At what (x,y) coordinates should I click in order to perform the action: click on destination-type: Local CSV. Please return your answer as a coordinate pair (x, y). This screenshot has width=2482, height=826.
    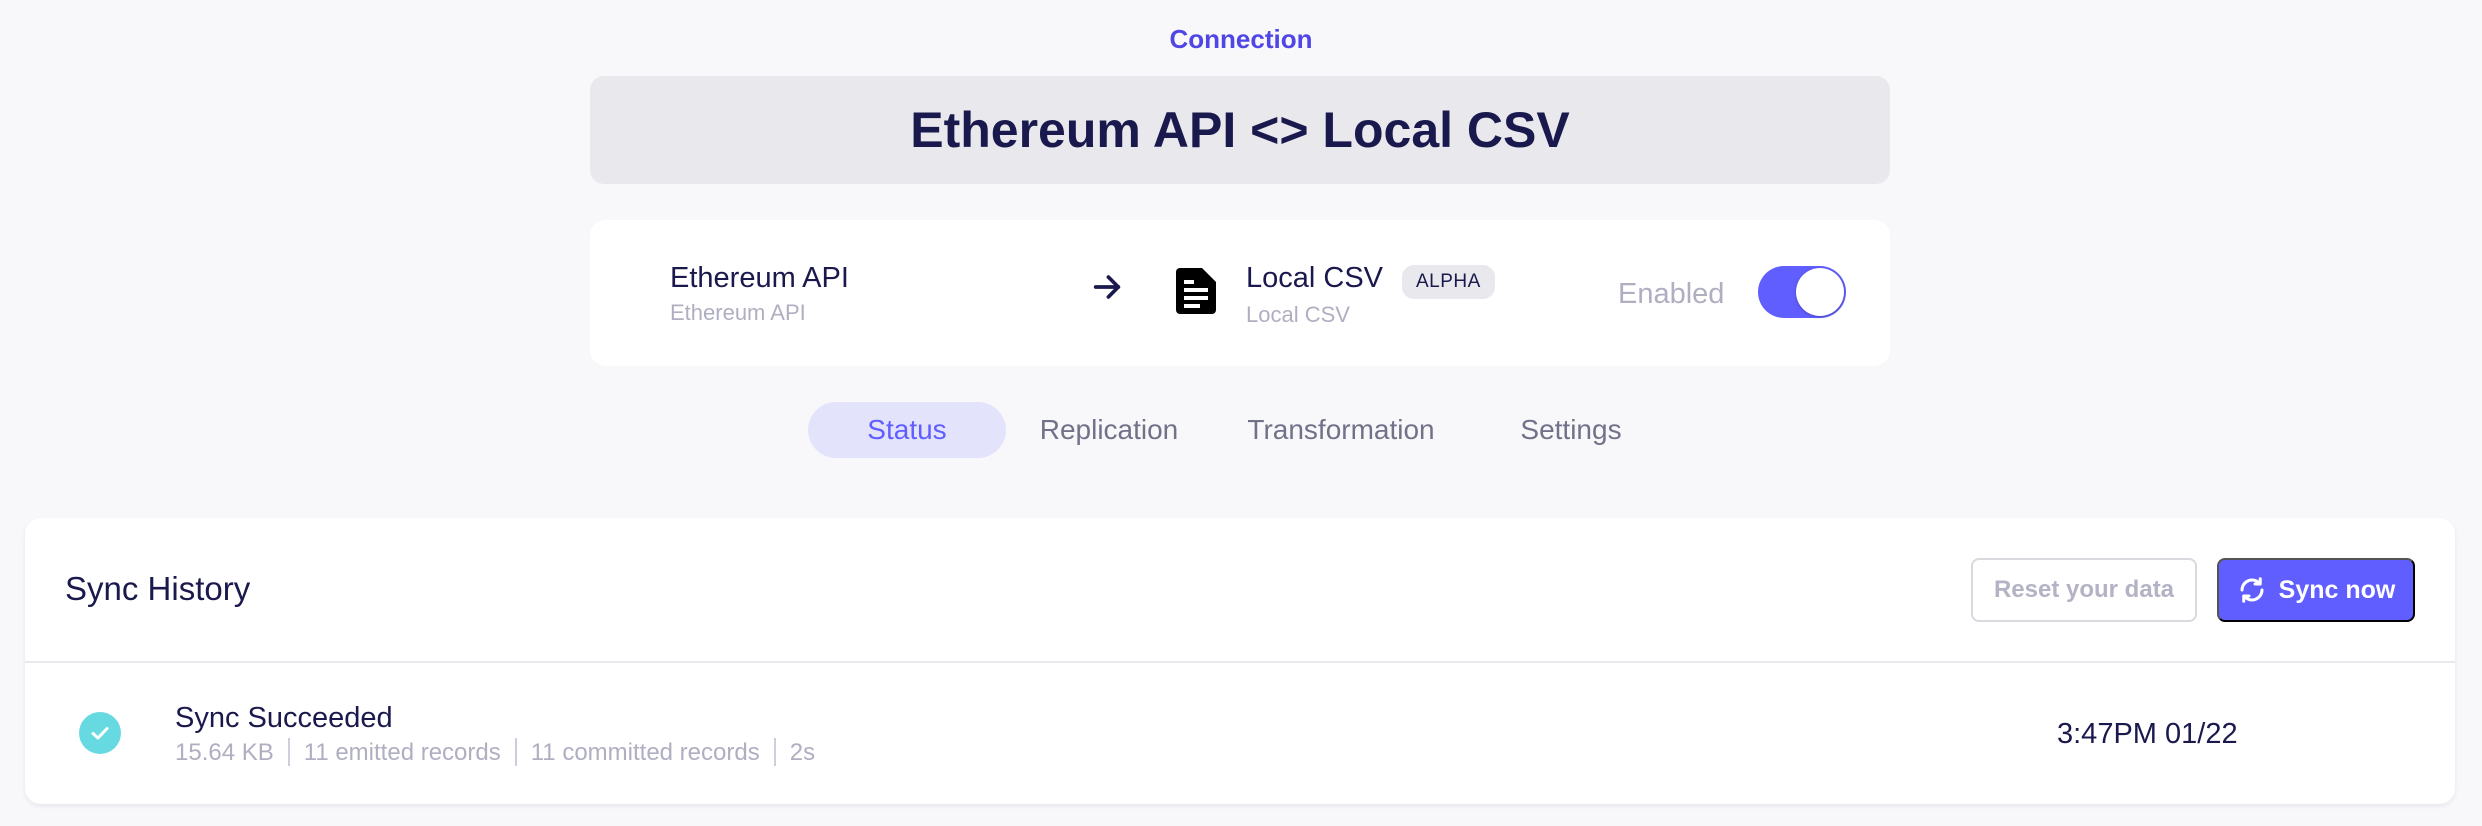
    Looking at the image, I should click on (1298, 314).